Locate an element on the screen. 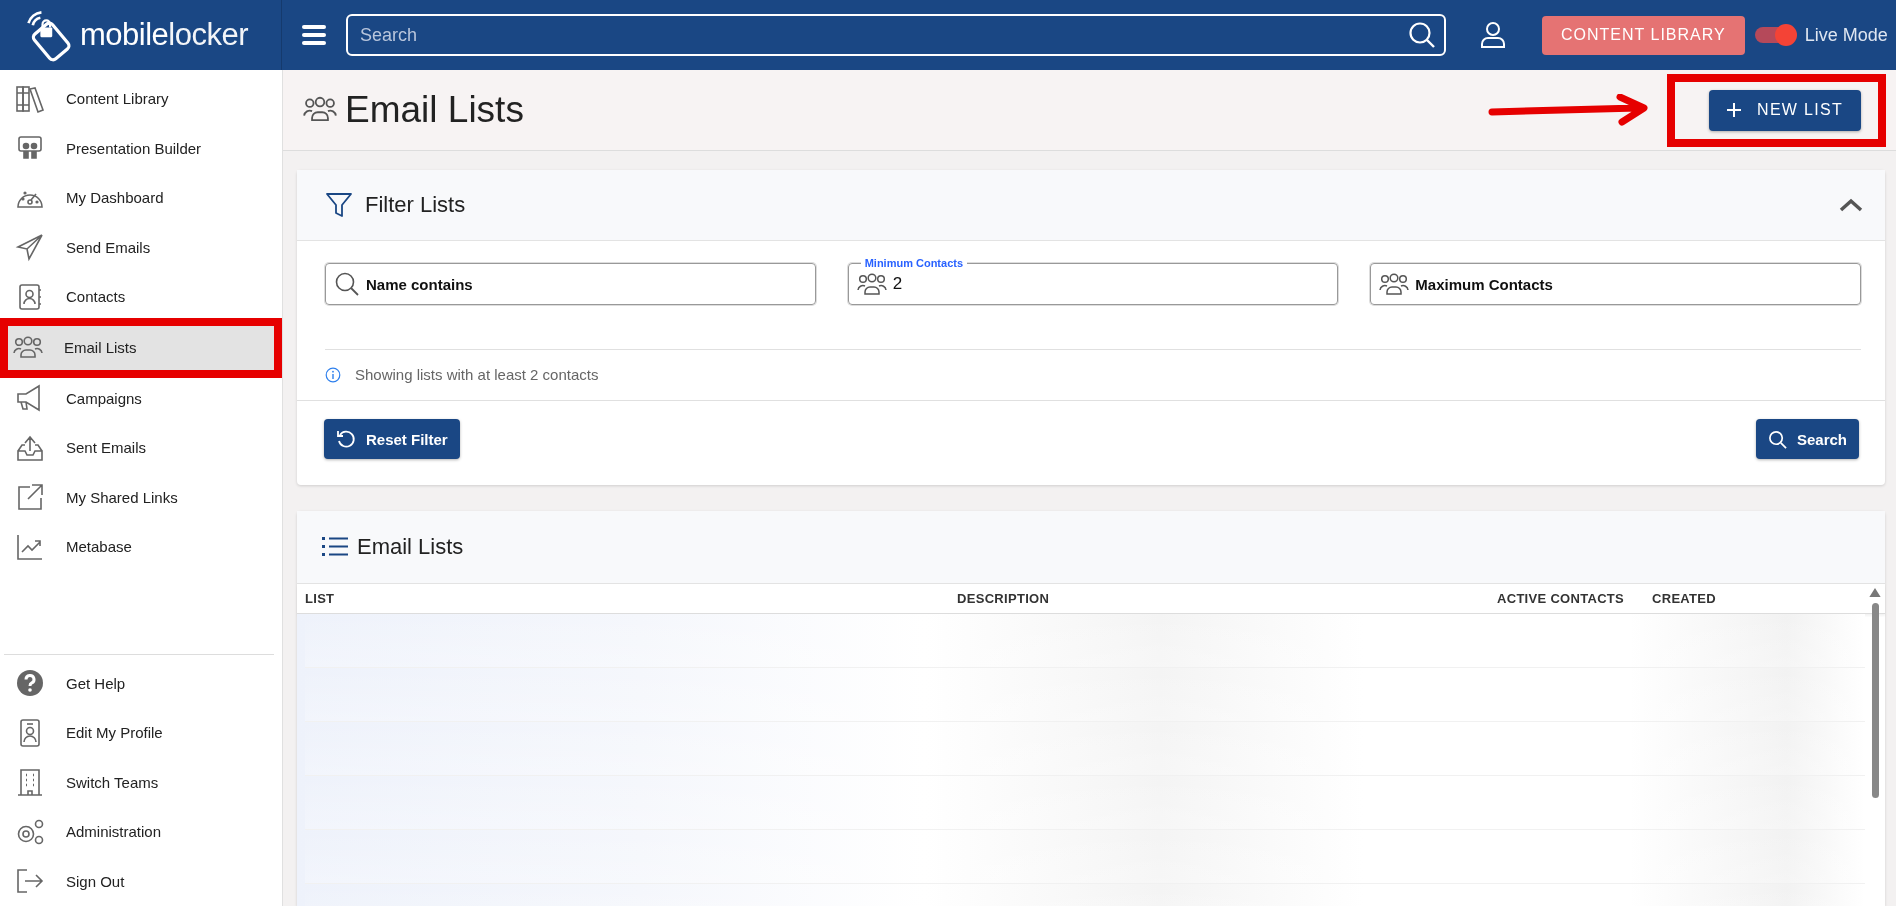 This screenshot has width=1896, height=906. list-icon is located at coordinates (335, 547).